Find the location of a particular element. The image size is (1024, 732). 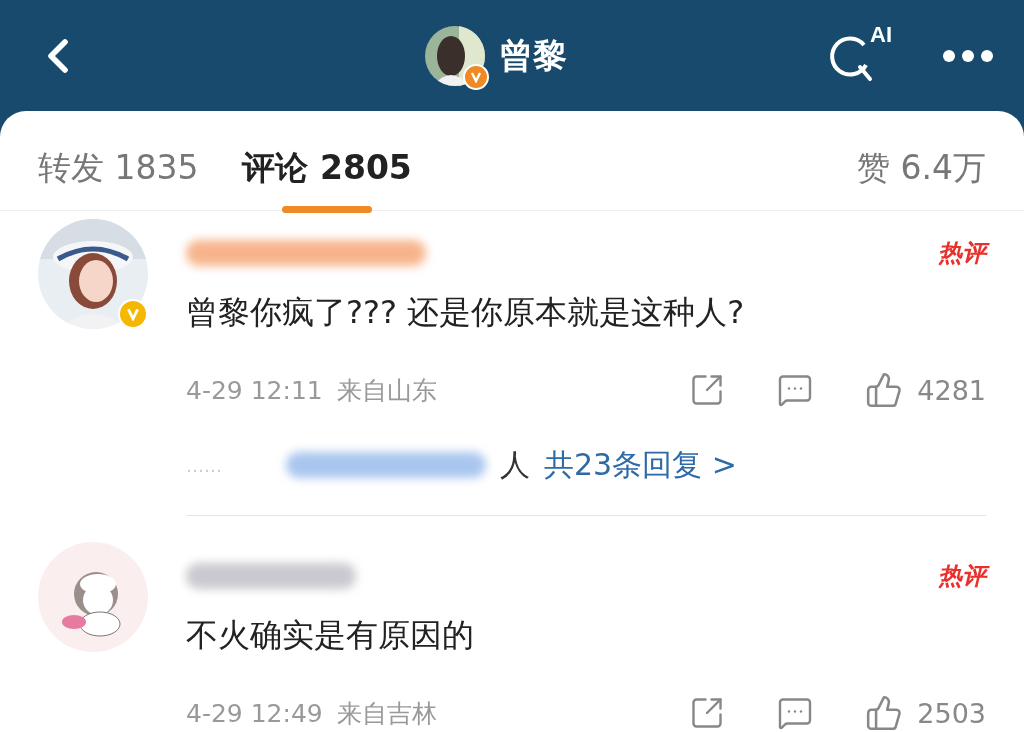

comment-time: 4-29 12:11 is located at coordinates (254, 390).